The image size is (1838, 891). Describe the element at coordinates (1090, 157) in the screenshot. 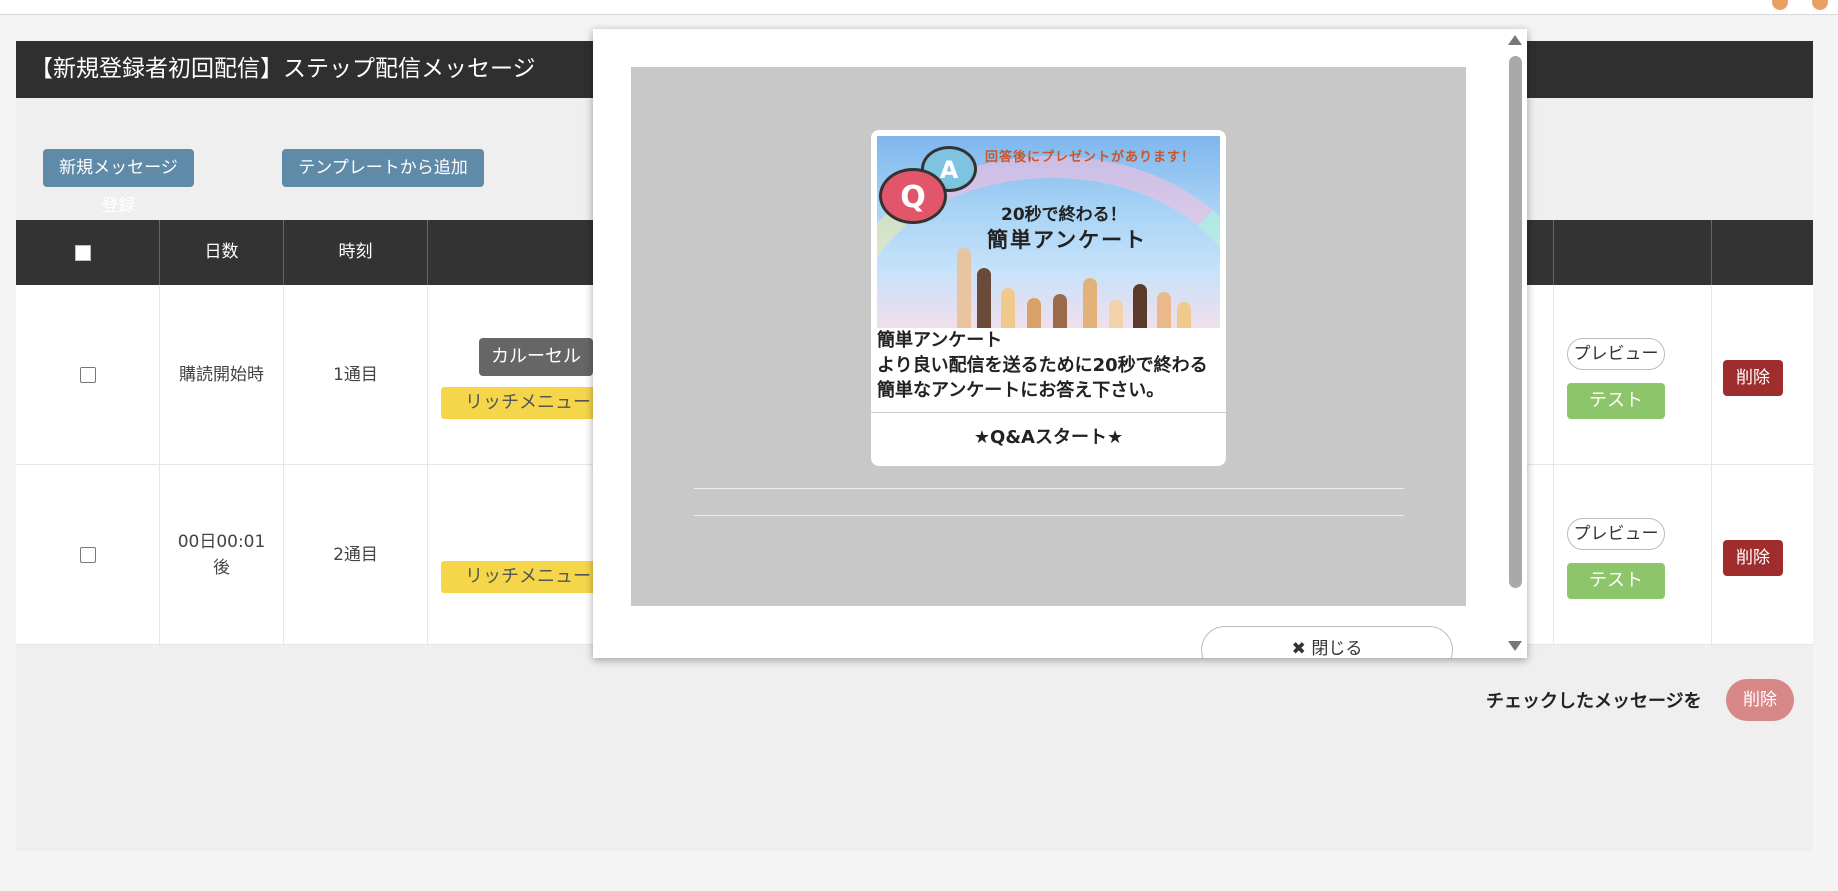

I see `banner-top-text: 回答後にプレゼントがあります！` at that location.